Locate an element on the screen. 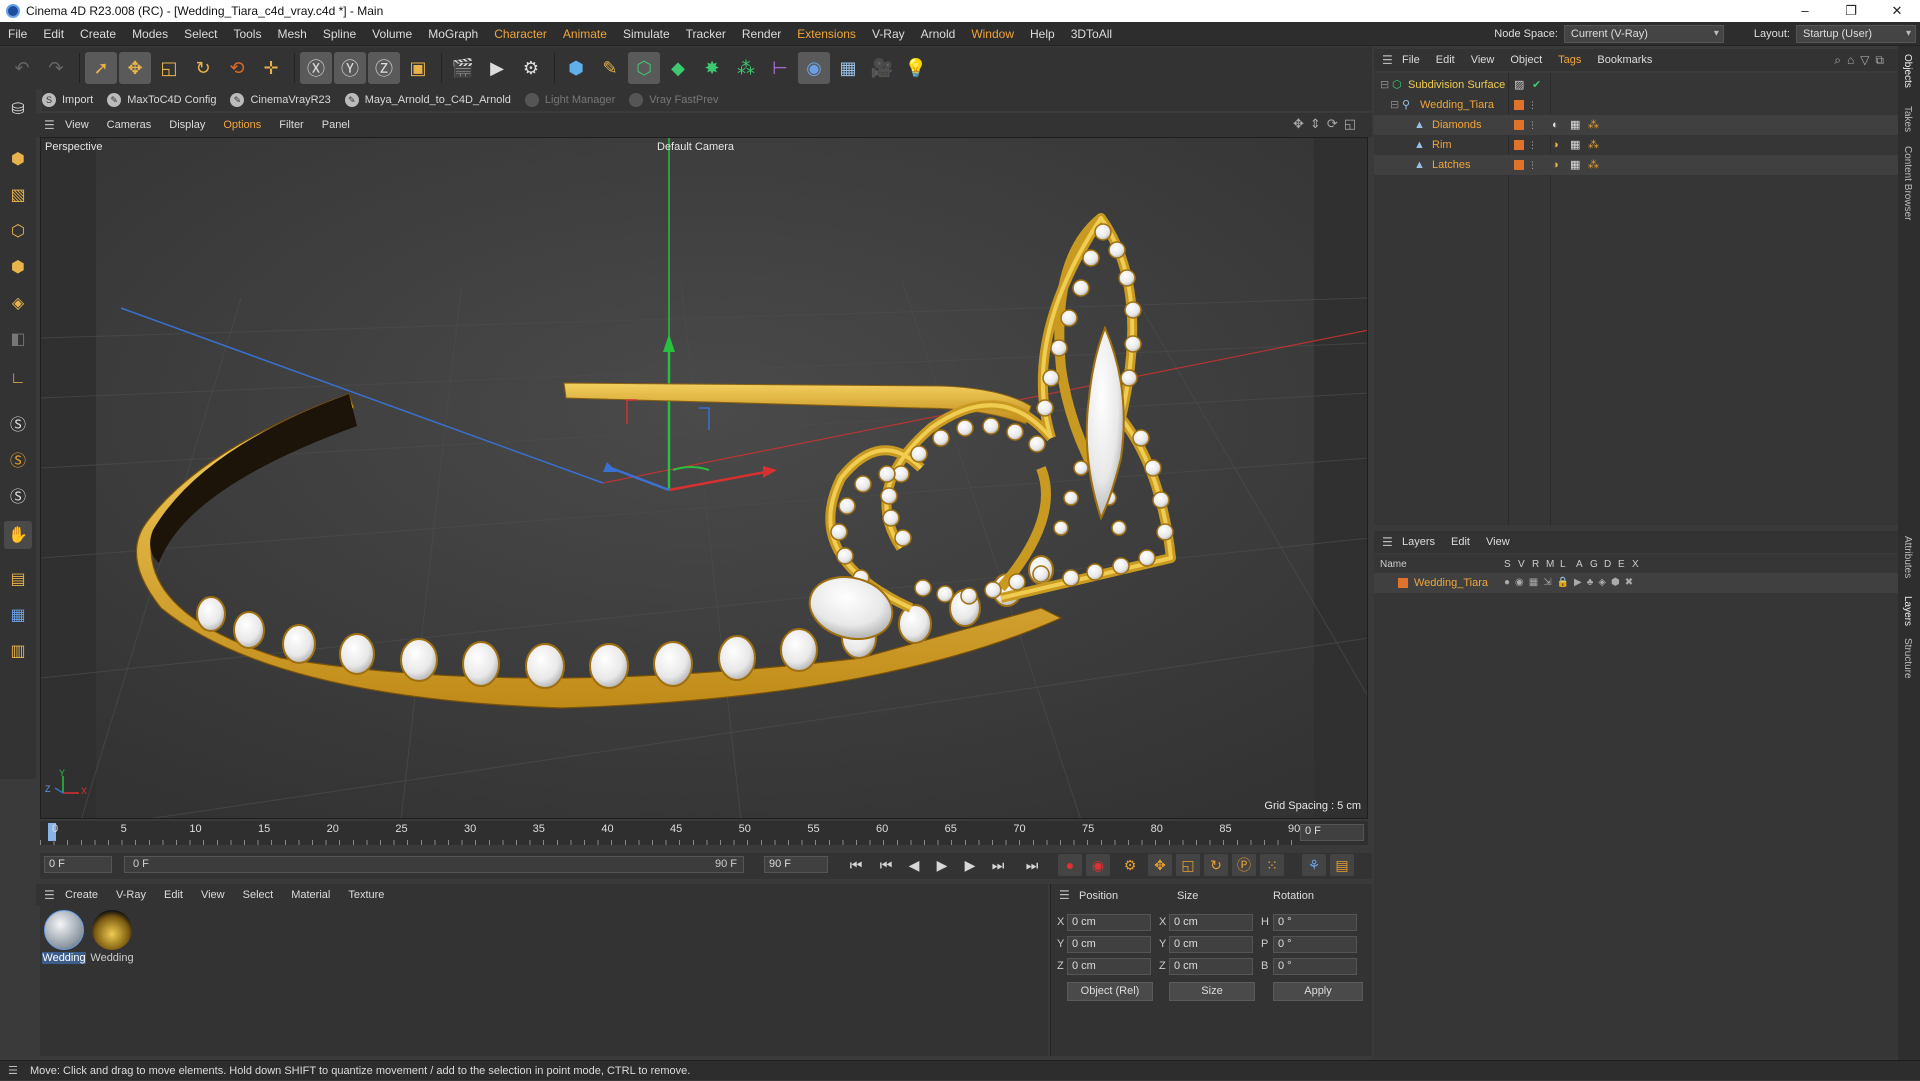 The image size is (1920, 1081). start-frame-field: 0 F is located at coordinates (78, 864).